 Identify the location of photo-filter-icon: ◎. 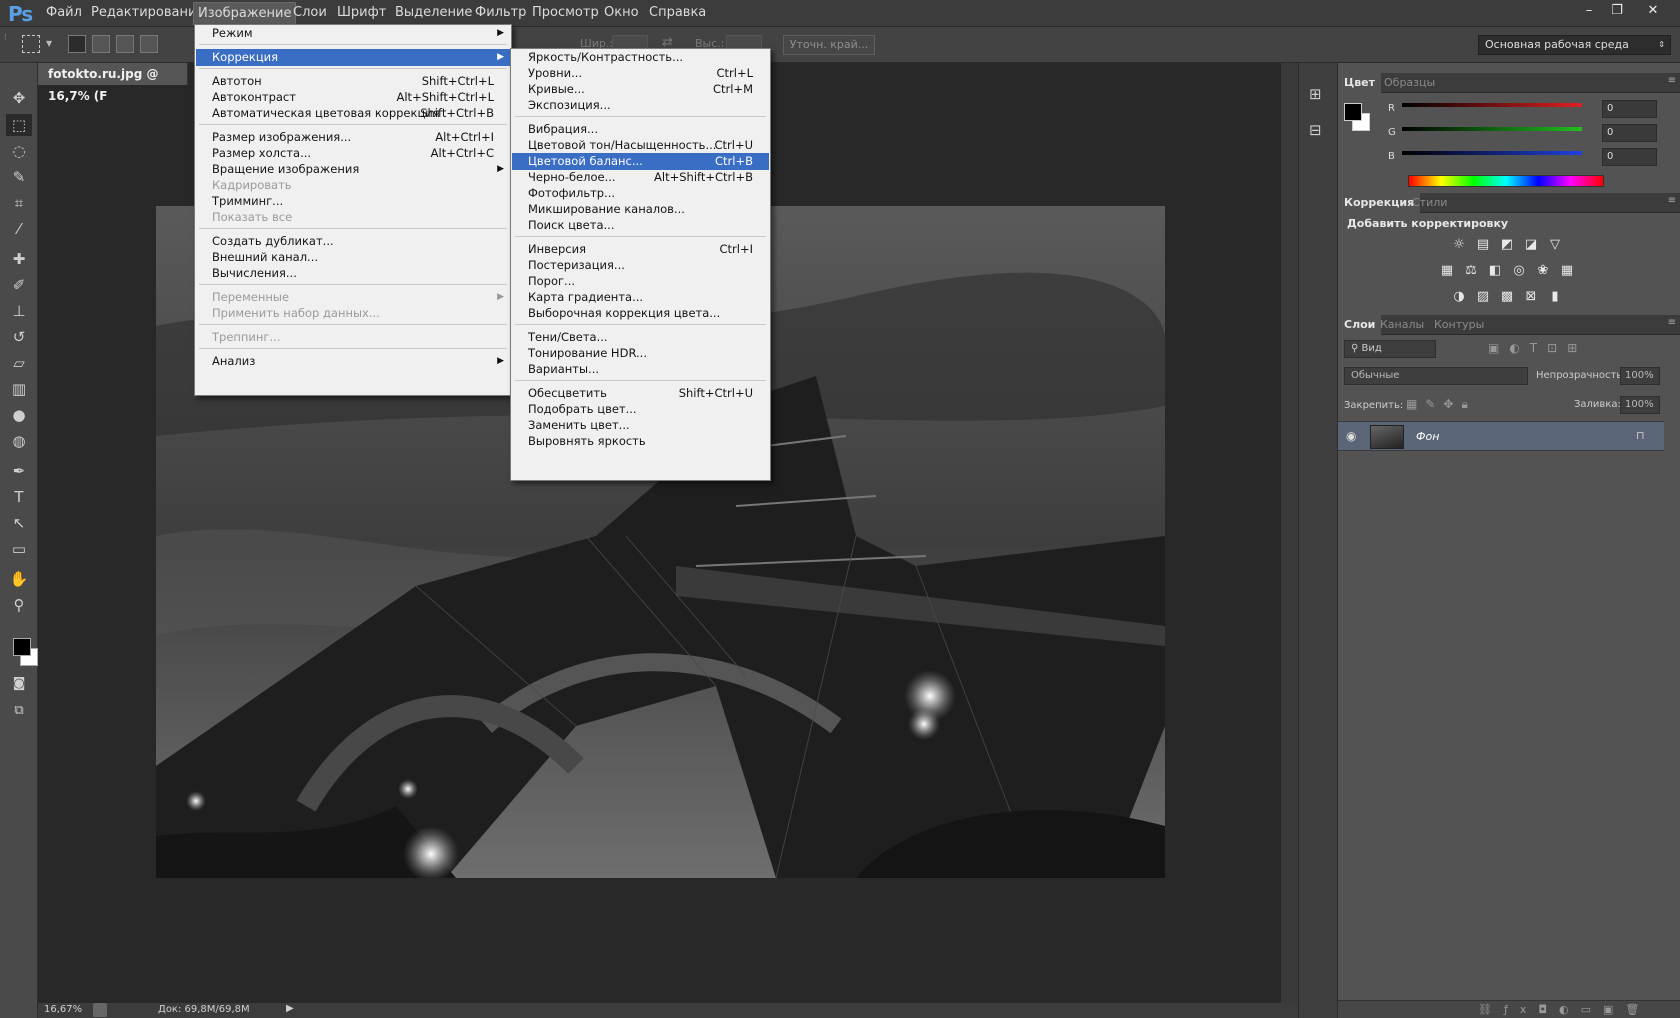
(1519, 271).